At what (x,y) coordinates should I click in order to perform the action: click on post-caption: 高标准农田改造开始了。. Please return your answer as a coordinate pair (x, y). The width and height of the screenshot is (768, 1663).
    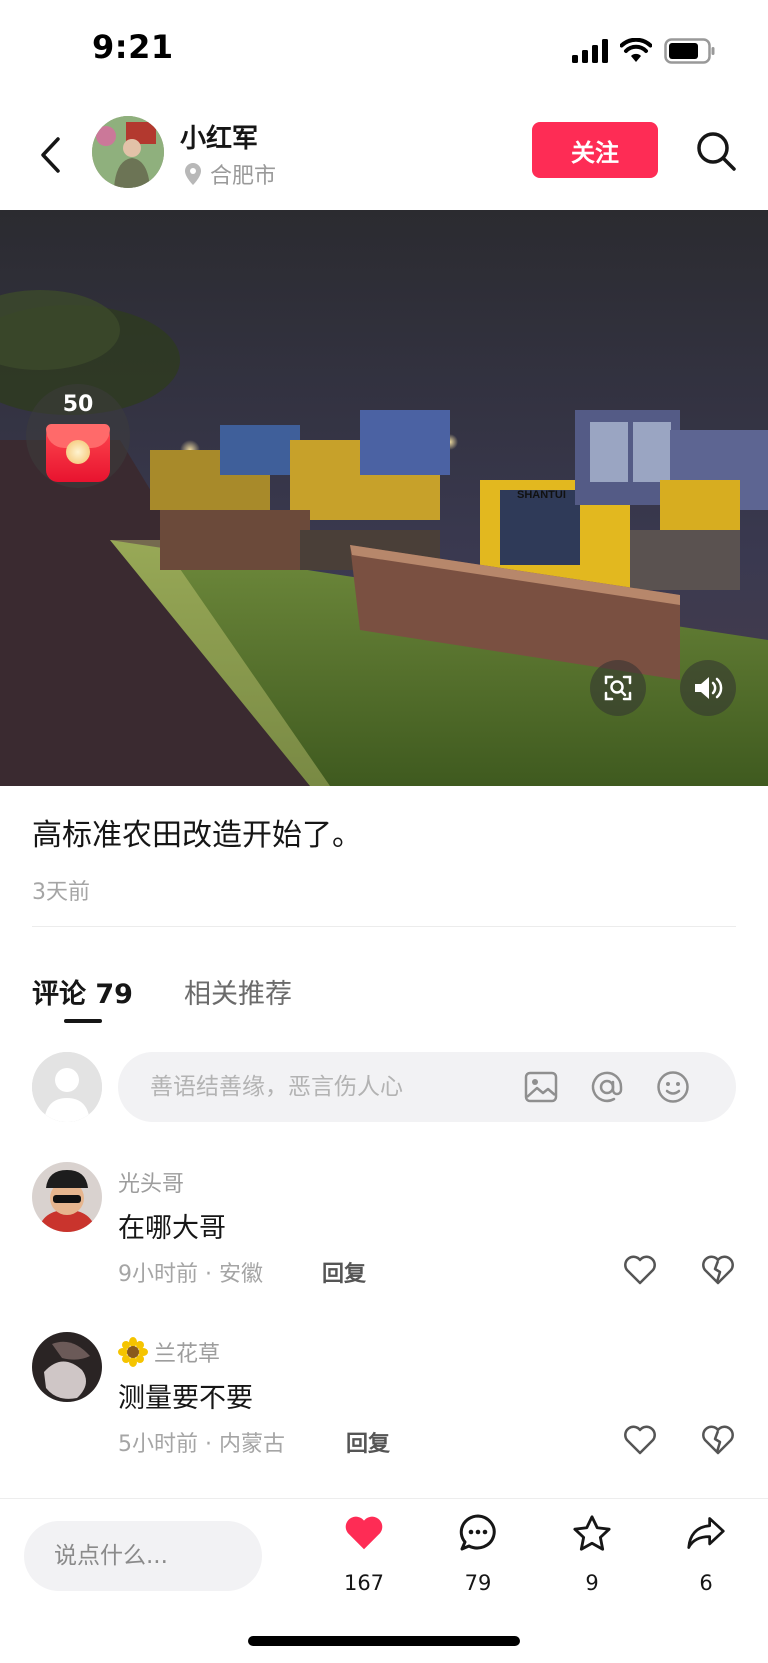
    Looking at the image, I should click on (197, 835).